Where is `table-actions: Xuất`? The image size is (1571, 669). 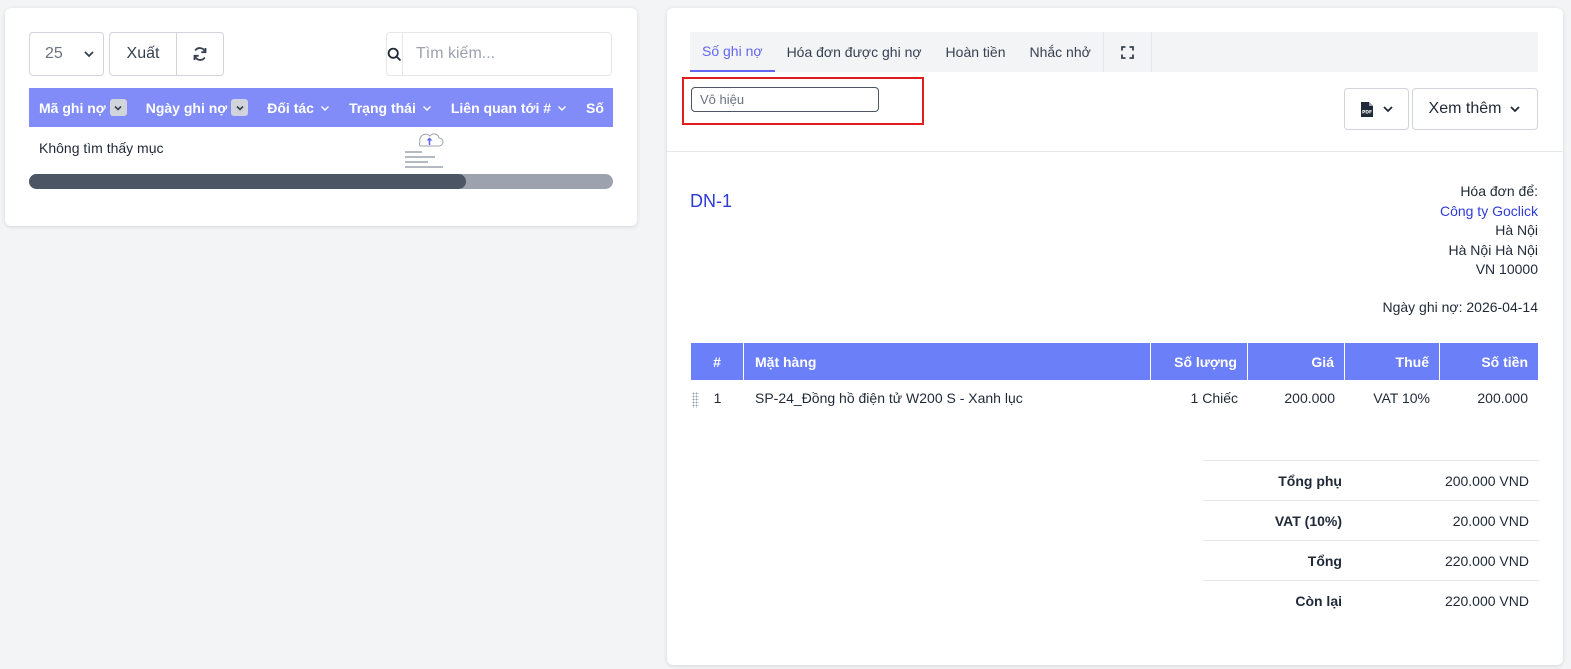 table-actions: Xuất is located at coordinates (166, 54).